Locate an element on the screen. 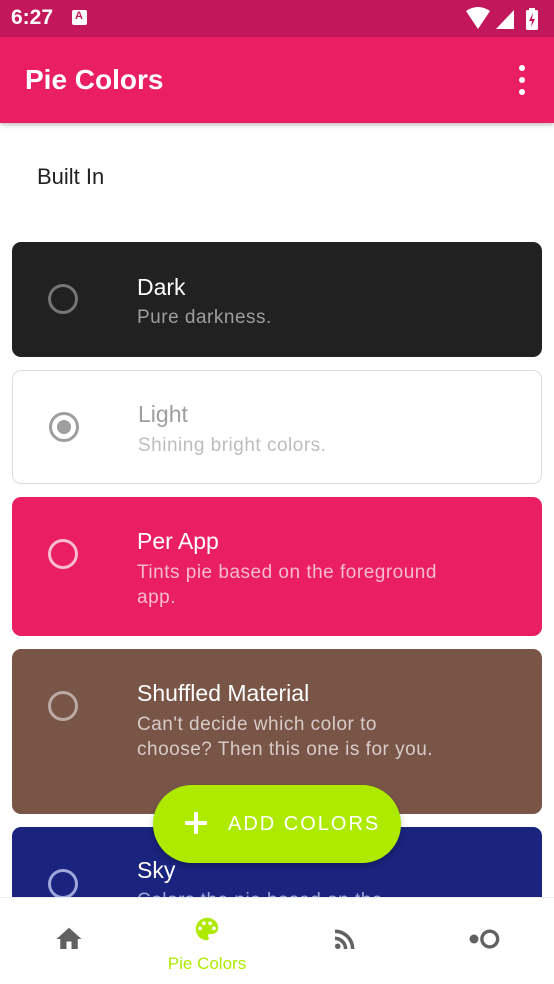 This screenshot has height=984, width=554. theme-card-dark: Dark Pure darkness. is located at coordinates (277, 299).